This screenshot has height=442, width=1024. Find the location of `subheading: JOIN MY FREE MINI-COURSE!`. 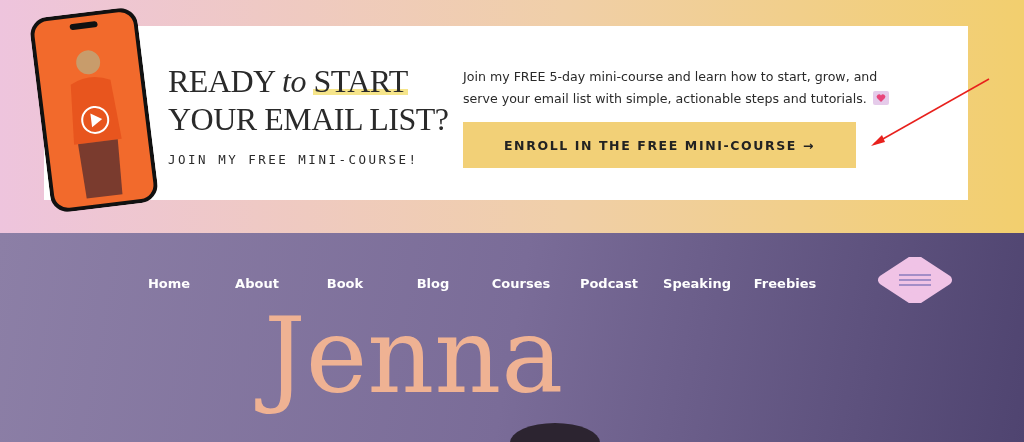

subheading: JOIN MY FREE MINI-COURSE! is located at coordinates (294, 159).